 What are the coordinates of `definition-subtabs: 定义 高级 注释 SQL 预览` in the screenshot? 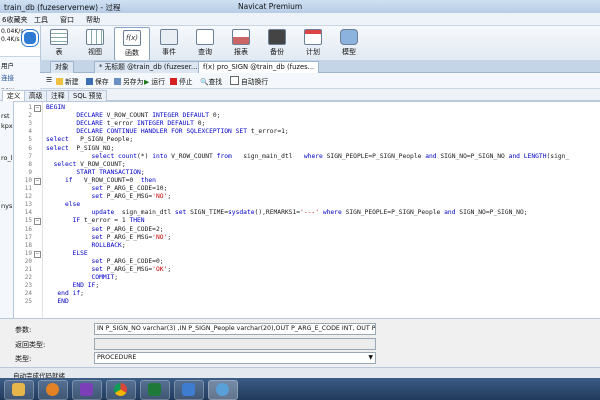 It's located at (300, 95).